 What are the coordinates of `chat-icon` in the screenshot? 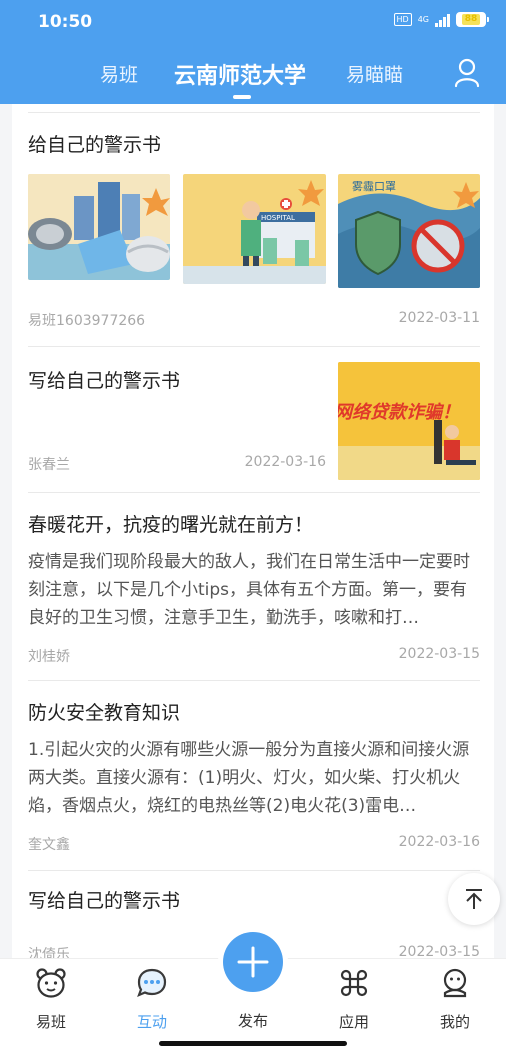 It's located at (152, 982).